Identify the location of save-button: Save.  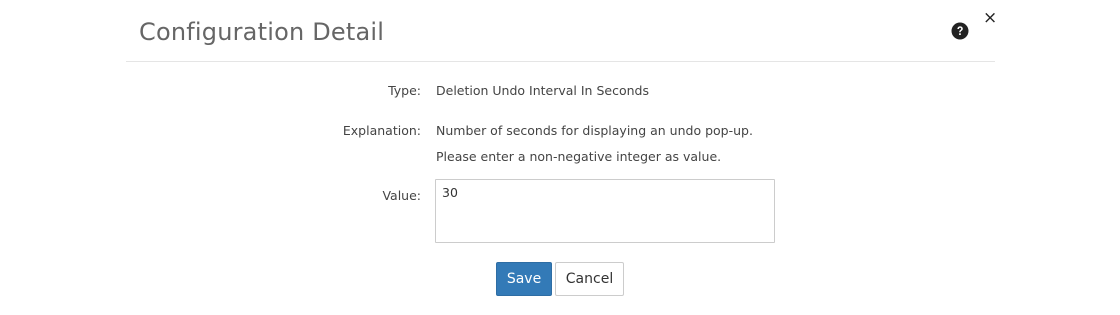
(524, 279).